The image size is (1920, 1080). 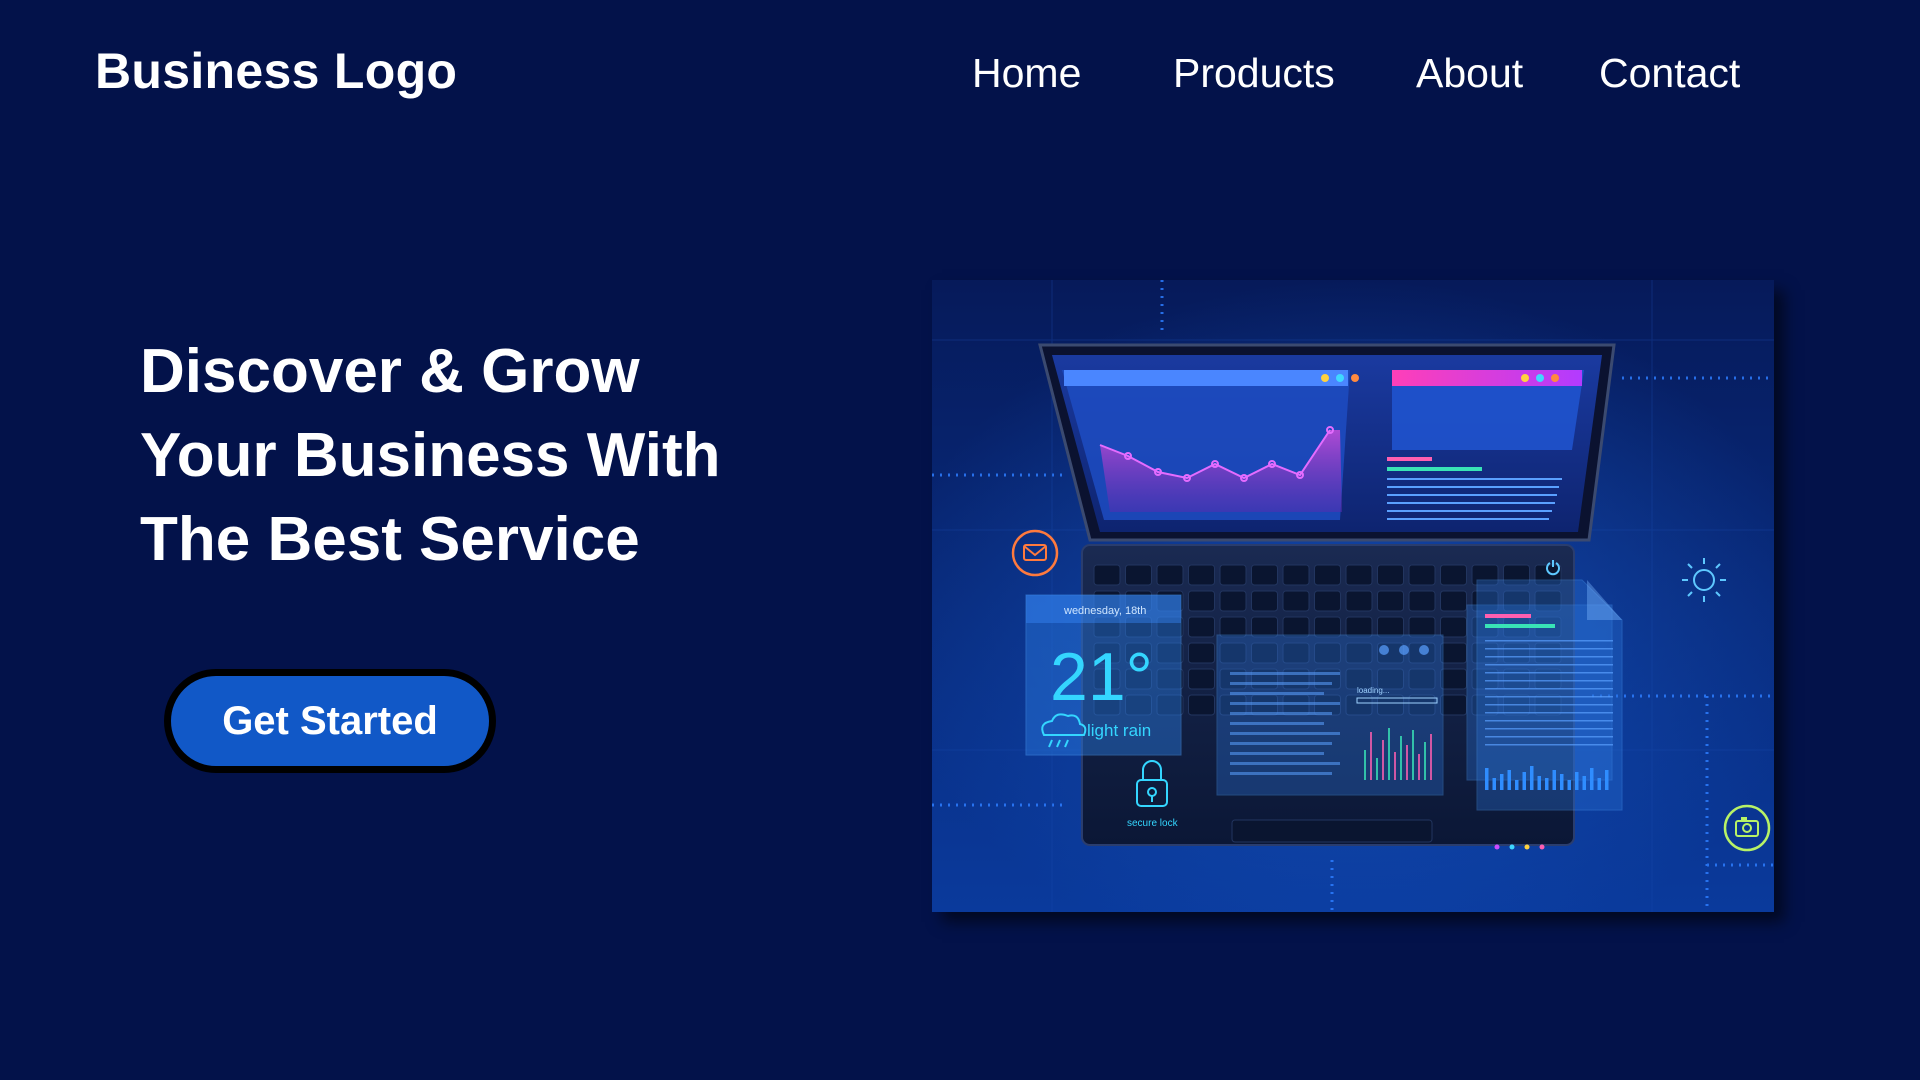 I want to click on nav-about-link: About, so click(x=1469, y=73).